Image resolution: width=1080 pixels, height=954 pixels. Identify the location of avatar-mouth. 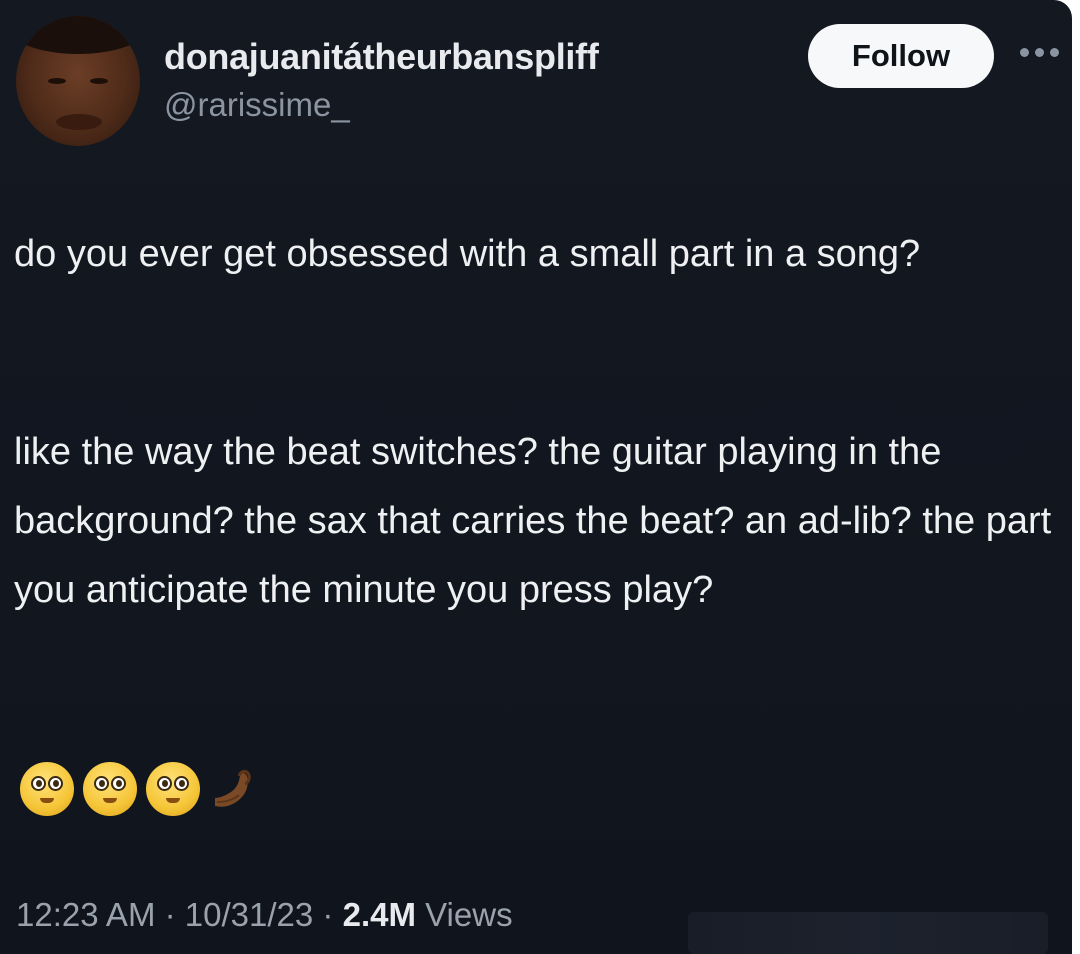
(79, 122).